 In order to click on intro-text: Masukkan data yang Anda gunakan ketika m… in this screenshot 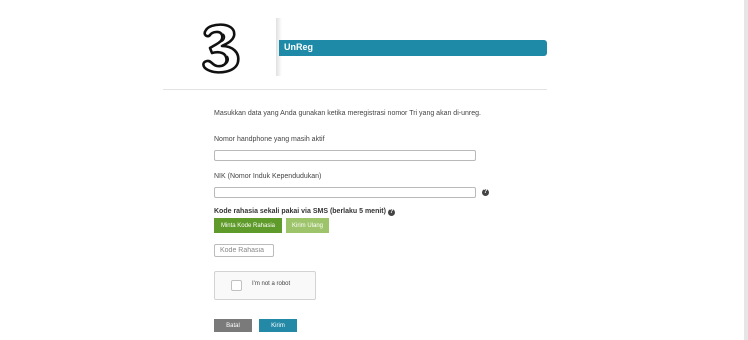, I will do `click(347, 113)`.